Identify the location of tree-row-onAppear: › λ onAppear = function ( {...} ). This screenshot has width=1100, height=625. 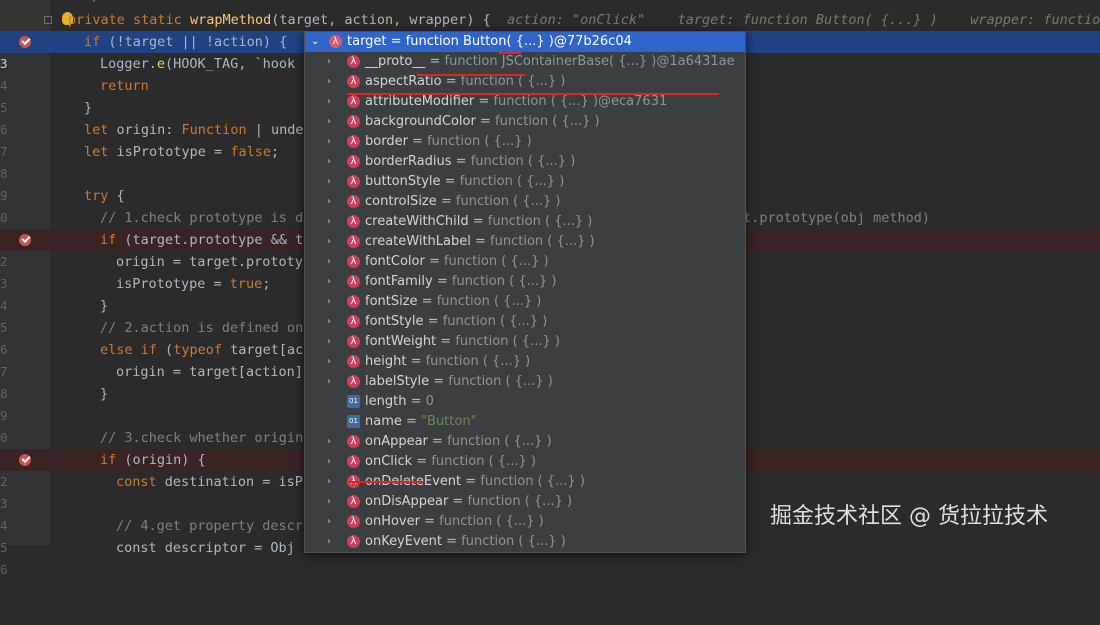
(525, 442).